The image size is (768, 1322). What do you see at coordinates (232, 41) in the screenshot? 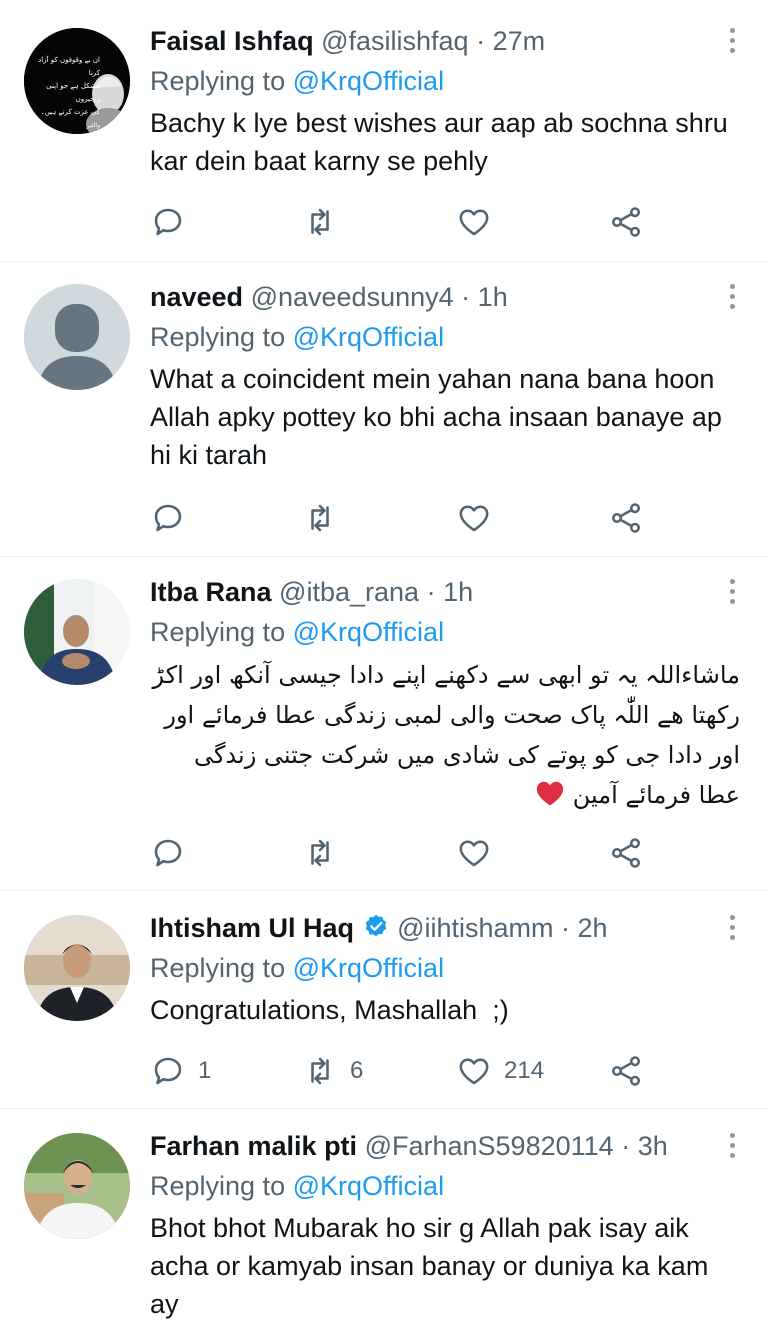
I see `display-name: Faisal Ishfaq` at bounding box center [232, 41].